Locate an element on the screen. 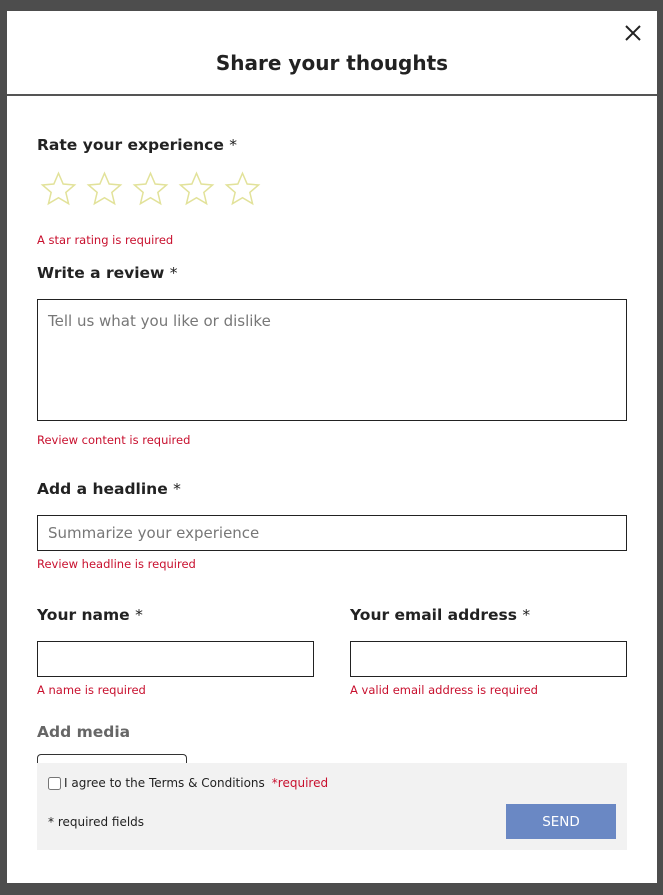  modal-title: Share your thoughts is located at coordinates (332, 63).